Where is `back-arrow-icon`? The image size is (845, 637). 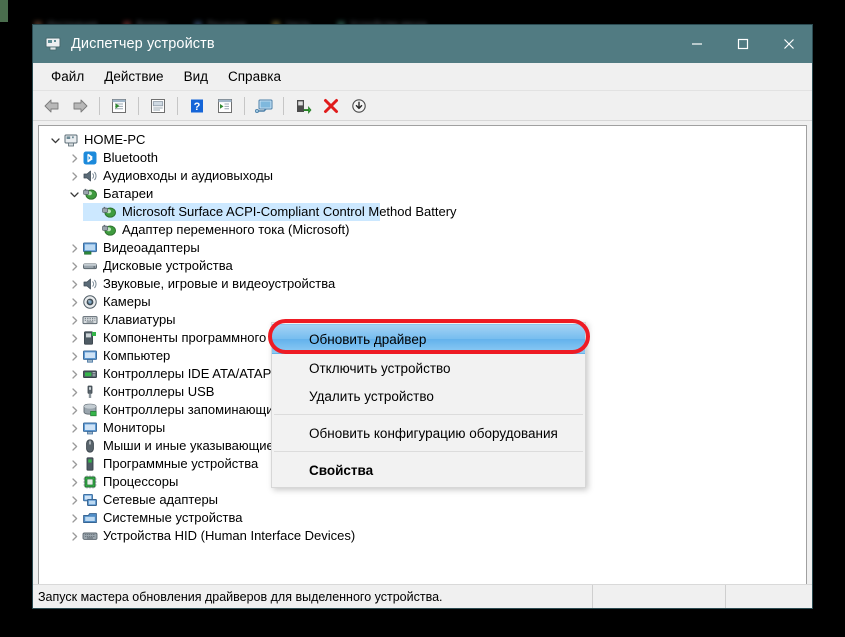
back-arrow-icon is located at coordinates (52, 106).